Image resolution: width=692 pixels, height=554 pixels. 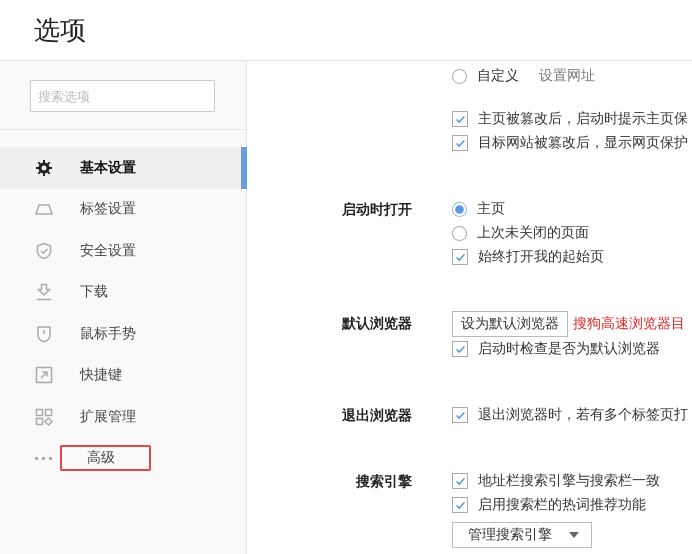 I want to click on search-field: 搜索选项, so click(x=122, y=96).